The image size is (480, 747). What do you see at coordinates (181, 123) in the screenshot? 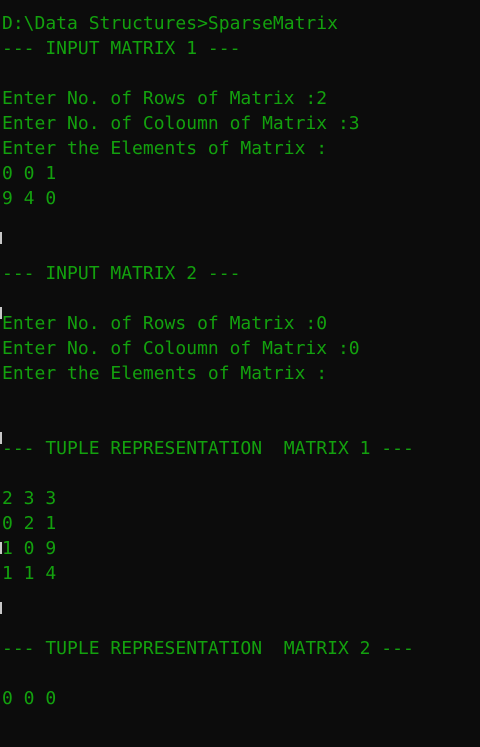
I see `columns-prompt-matrix-1: Enter No. of Coloumn of Matrix :3` at bounding box center [181, 123].